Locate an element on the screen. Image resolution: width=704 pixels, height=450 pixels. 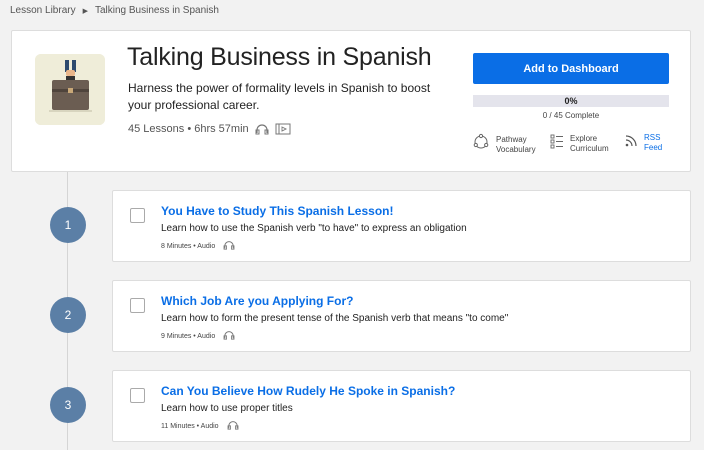
lesson-title-link: Which Job Are you Applying For? is located at coordinates (257, 301).